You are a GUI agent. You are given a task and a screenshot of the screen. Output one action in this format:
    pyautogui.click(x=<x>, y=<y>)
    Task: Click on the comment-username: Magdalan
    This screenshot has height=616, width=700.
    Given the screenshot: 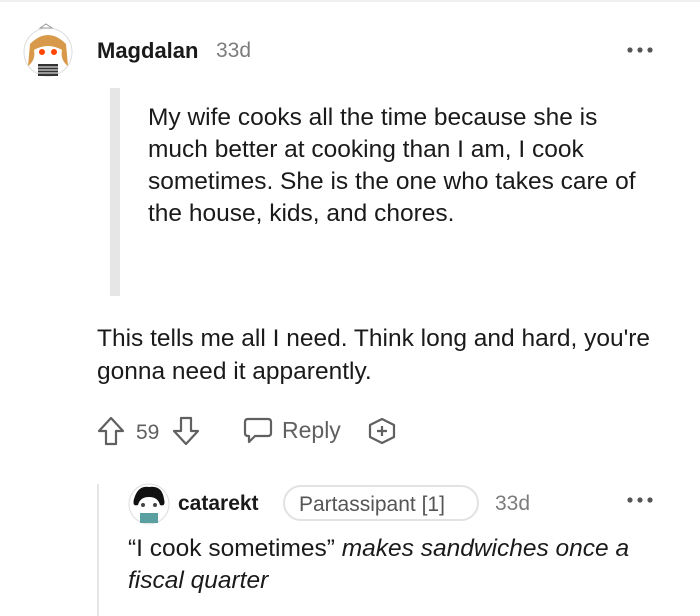 What is the action you would take?
    pyautogui.click(x=147, y=51)
    